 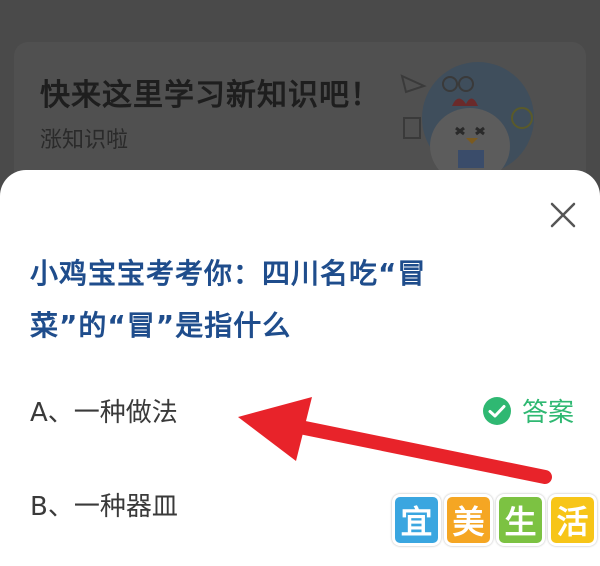 I want to click on red-arrow-annotation, so click(x=395, y=440).